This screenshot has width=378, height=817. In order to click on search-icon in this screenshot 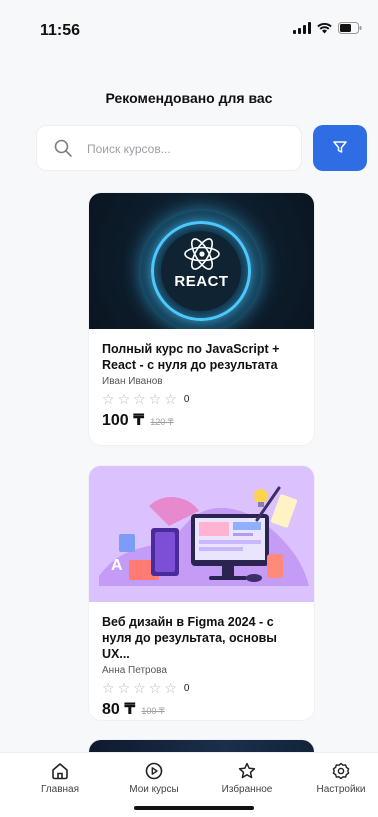, I will do `click(63, 150)`.